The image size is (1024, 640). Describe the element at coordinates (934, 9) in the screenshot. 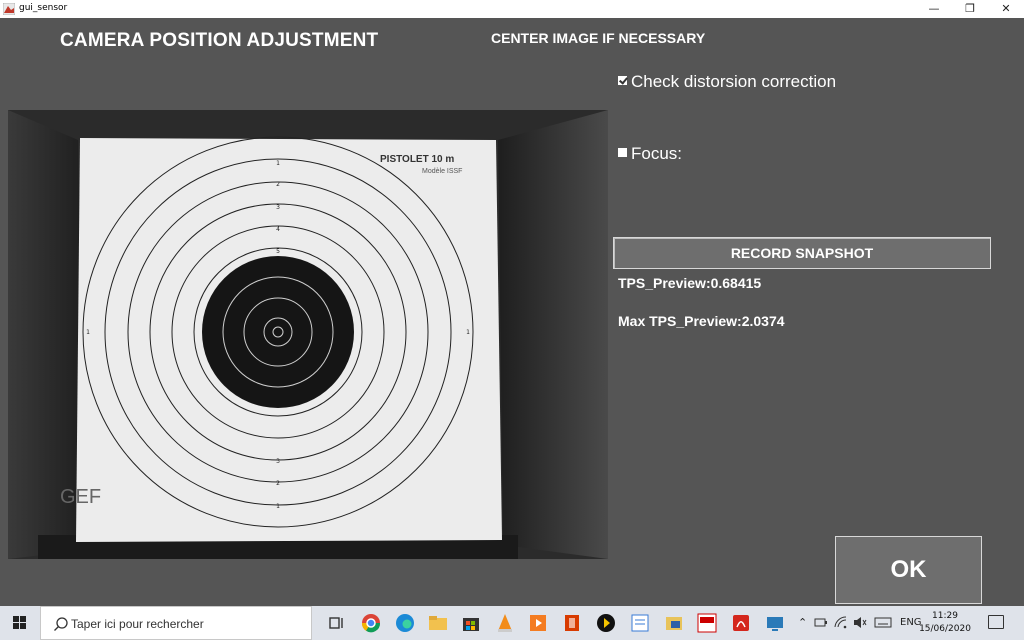

I see `minimize-button: —` at that location.